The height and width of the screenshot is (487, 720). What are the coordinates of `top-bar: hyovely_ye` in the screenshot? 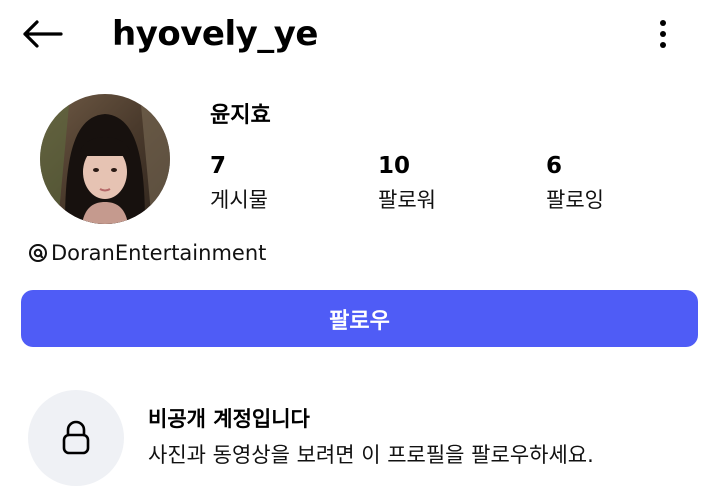 It's located at (360, 35).